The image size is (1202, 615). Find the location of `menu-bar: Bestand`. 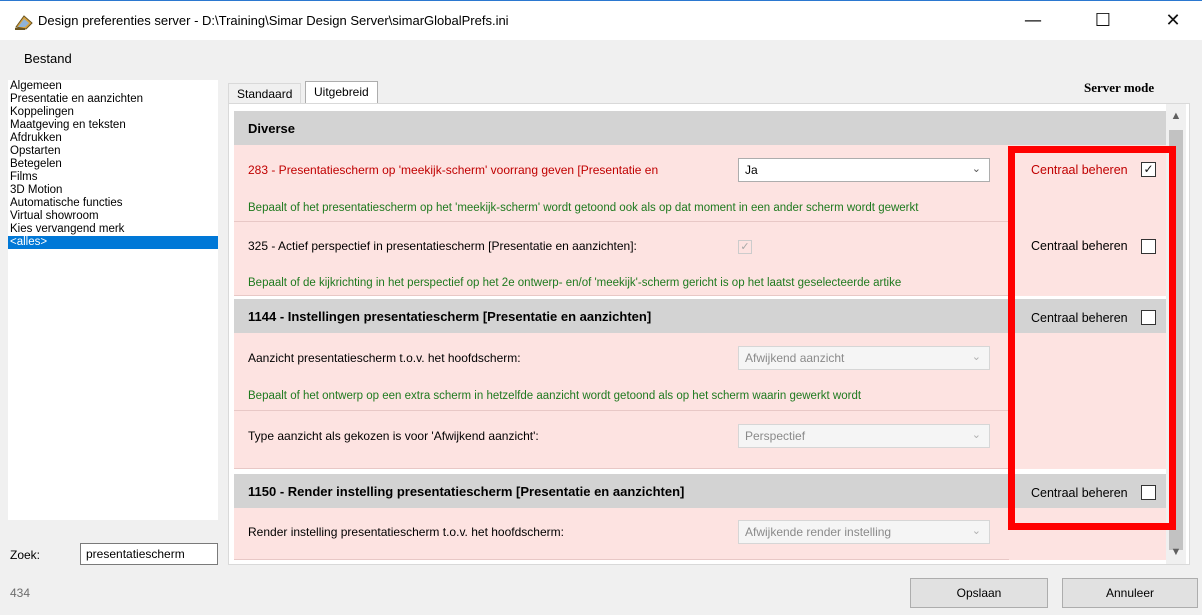

menu-bar: Bestand is located at coordinates (601, 57).